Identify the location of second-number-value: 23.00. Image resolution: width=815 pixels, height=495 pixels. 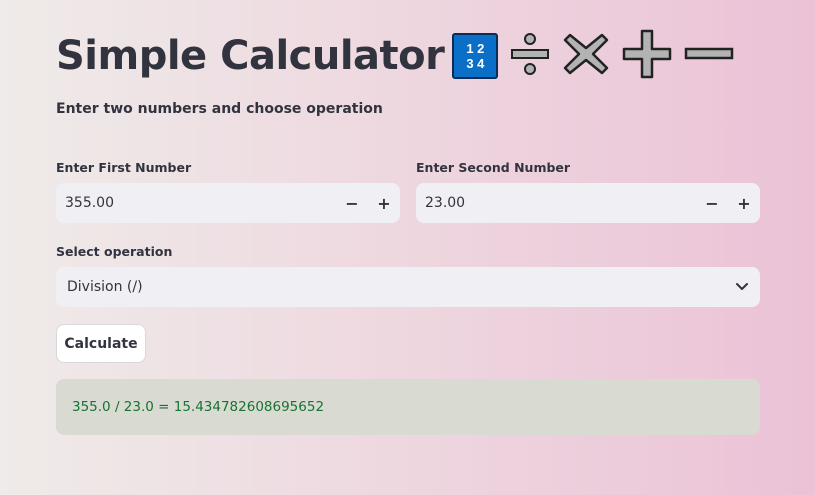
(556, 203).